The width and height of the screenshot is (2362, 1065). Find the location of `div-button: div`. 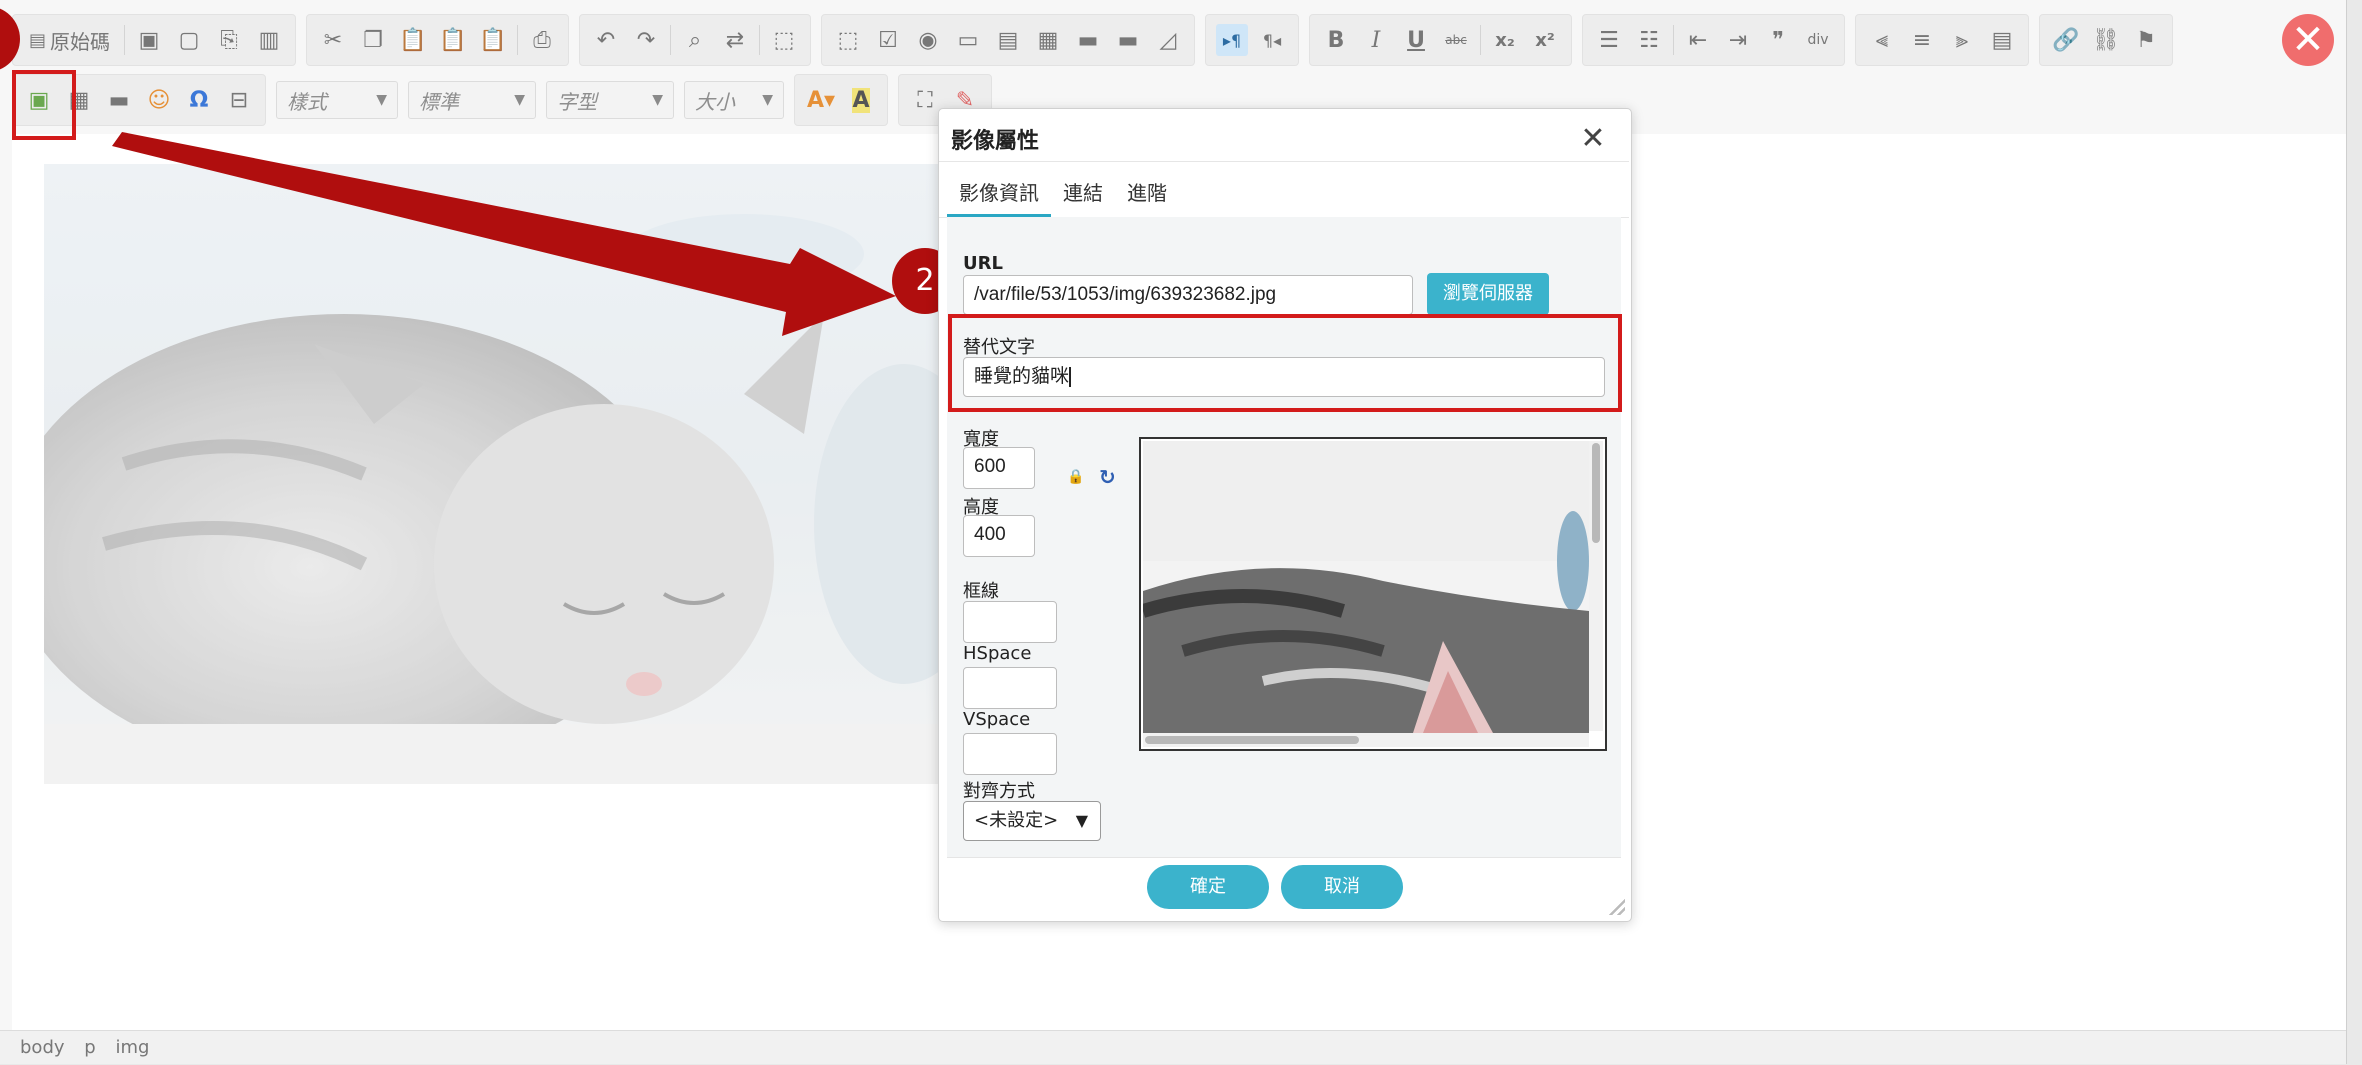

div-button: div is located at coordinates (1818, 40).